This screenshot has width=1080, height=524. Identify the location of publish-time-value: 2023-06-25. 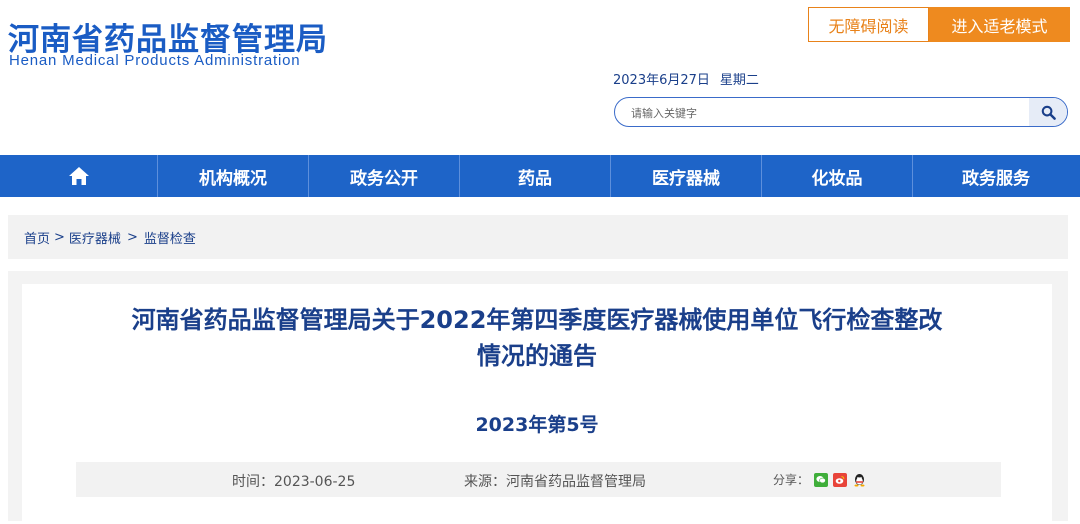
(315, 482).